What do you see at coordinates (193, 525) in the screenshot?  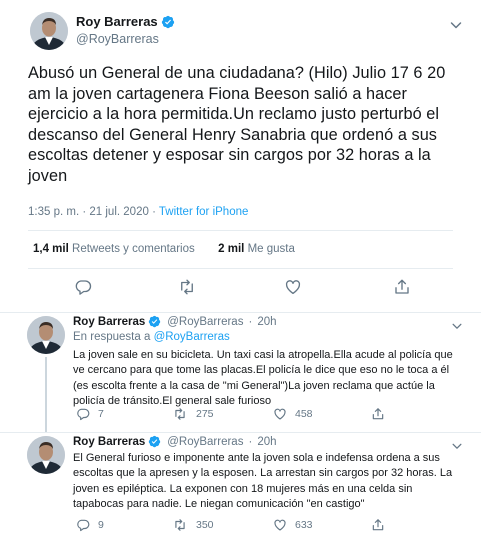 I see `retweet-button: 350` at bounding box center [193, 525].